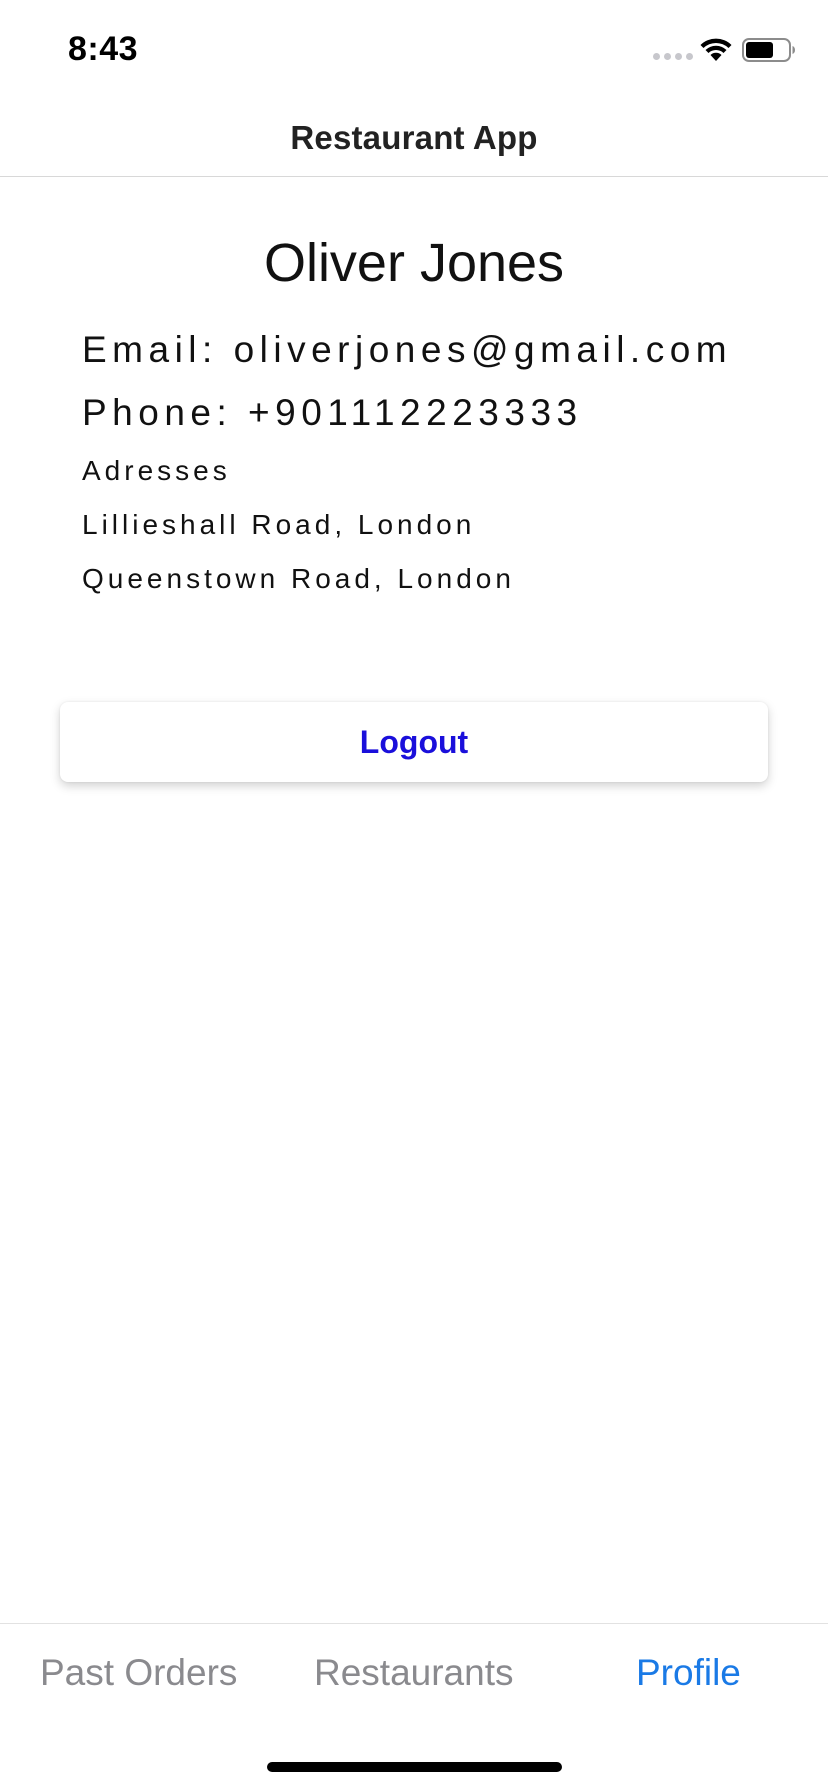  I want to click on profile-name: Oliver Jones, so click(414, 263).